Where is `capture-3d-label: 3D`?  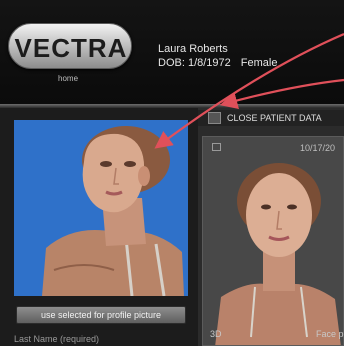 capture-3d-label: 3D is located at coordinates (216, 334).